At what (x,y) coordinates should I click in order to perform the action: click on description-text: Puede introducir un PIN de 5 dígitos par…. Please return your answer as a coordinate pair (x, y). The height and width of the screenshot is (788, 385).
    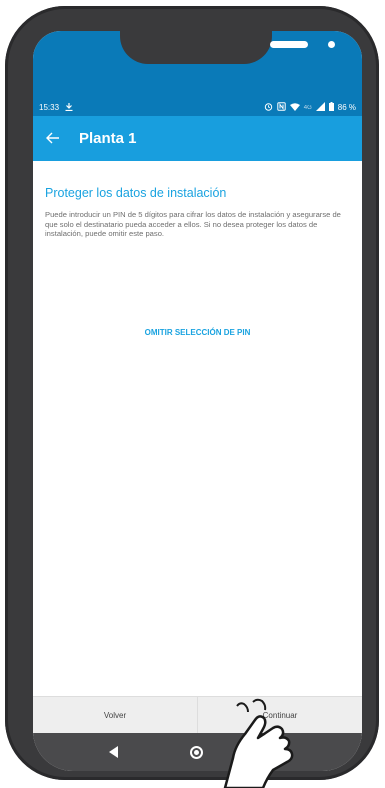
    Looking at the image, I should click on (193, 224).